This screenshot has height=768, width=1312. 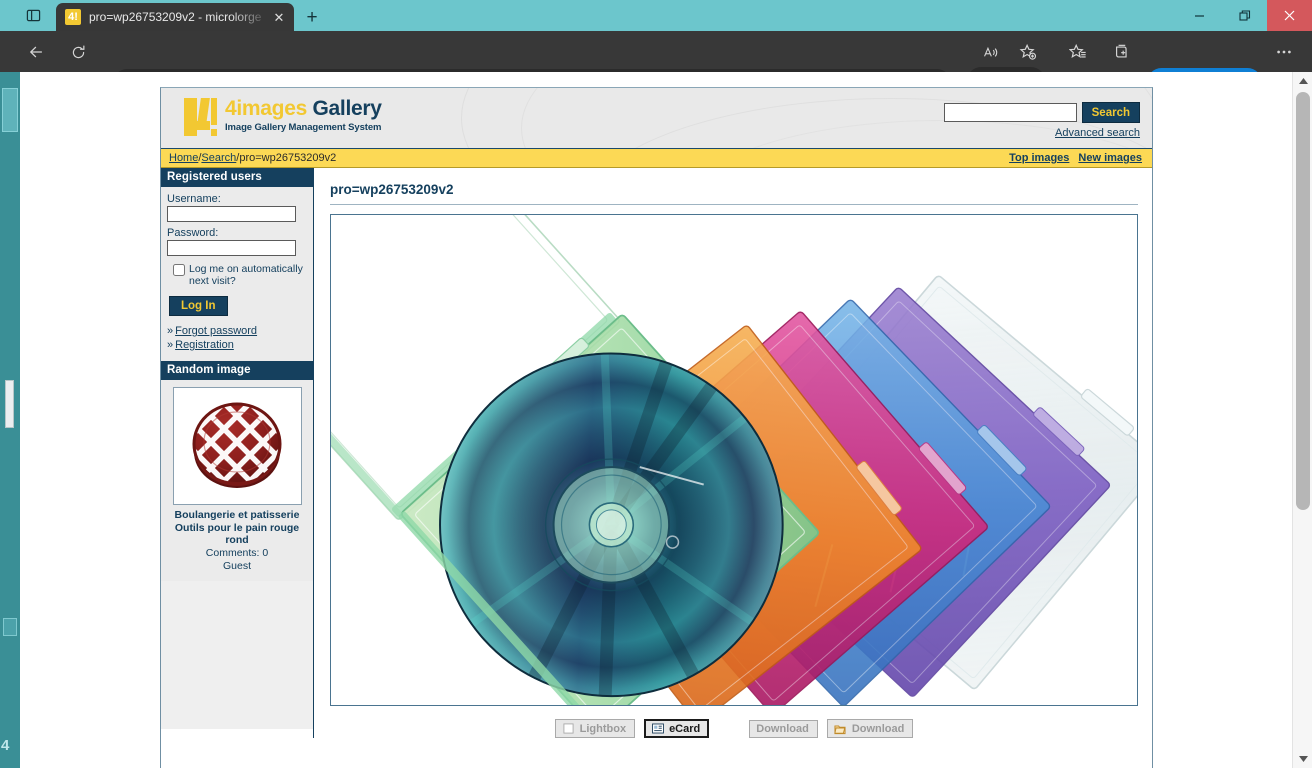 I want to click on logo-title-primary: 4images, so click(x=266, y=108).